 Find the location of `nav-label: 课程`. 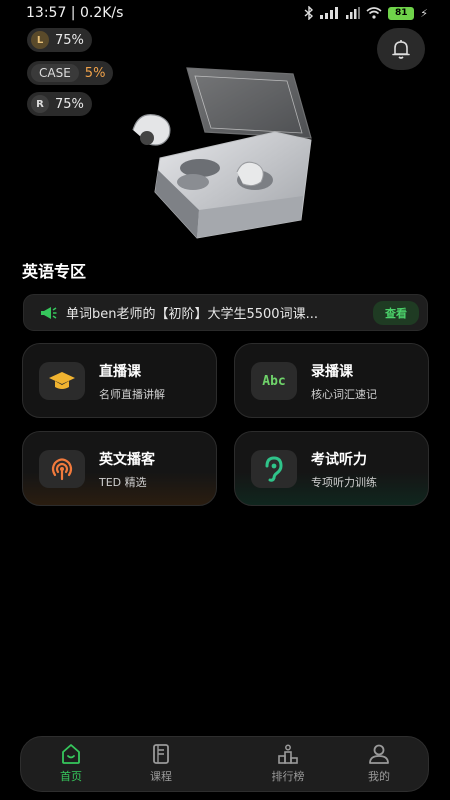

nav-label: 课程 is located at coordinates (161, 776).